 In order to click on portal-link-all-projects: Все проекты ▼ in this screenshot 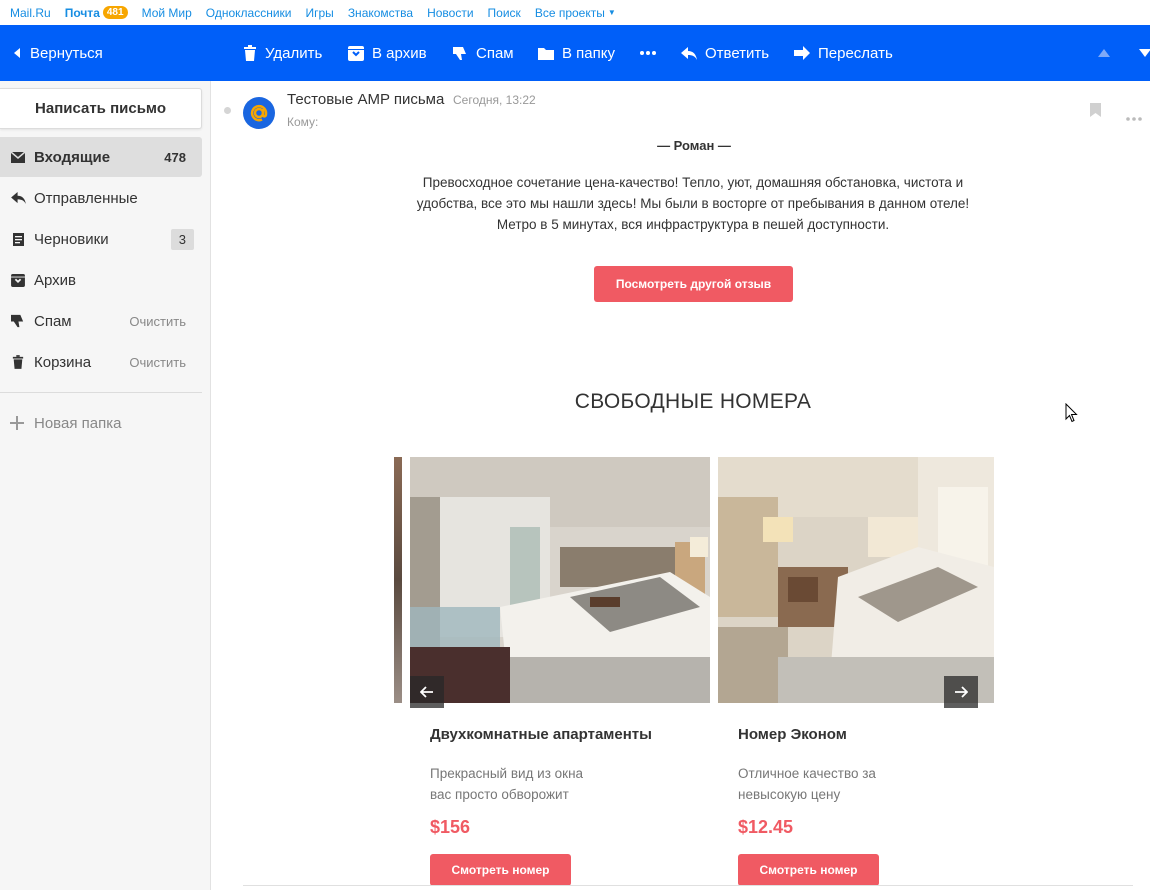, I will do `click(575, 13)`.